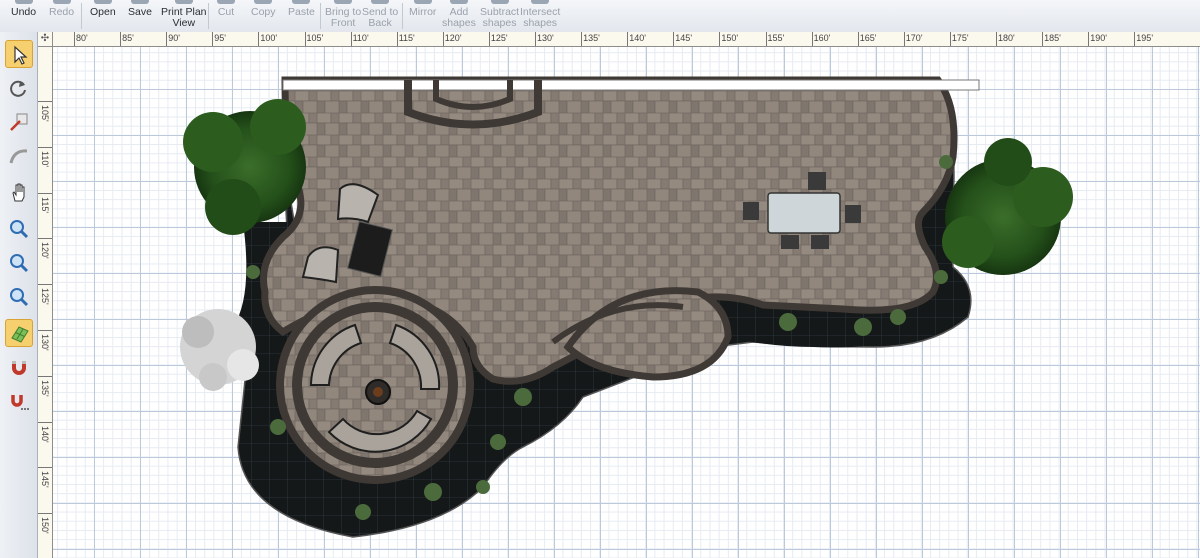 This screenshot has height=558, width=1200. I want to click on intersect-shapes-icon, so click(540, 2).